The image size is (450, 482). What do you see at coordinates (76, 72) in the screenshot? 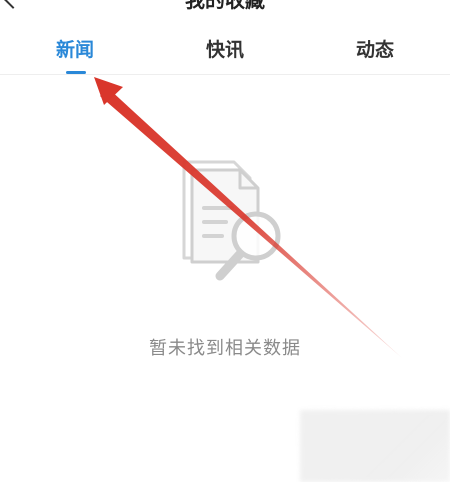
I see `active-tab-indicator` at bounding box center [76, 72].